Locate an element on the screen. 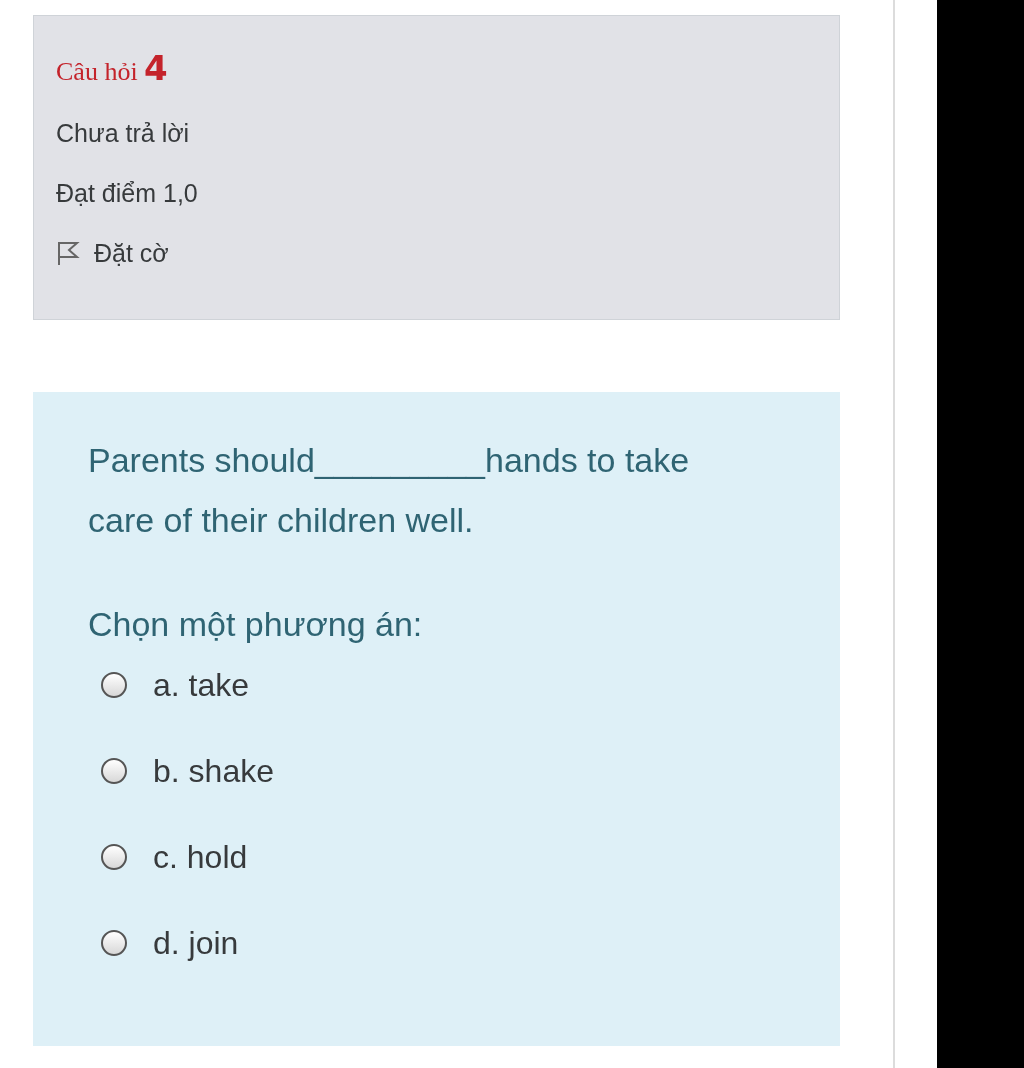 The image size is (1024, 1068). question-grade: Đạt điểm 1,0 is located at coordinates (127, 193).